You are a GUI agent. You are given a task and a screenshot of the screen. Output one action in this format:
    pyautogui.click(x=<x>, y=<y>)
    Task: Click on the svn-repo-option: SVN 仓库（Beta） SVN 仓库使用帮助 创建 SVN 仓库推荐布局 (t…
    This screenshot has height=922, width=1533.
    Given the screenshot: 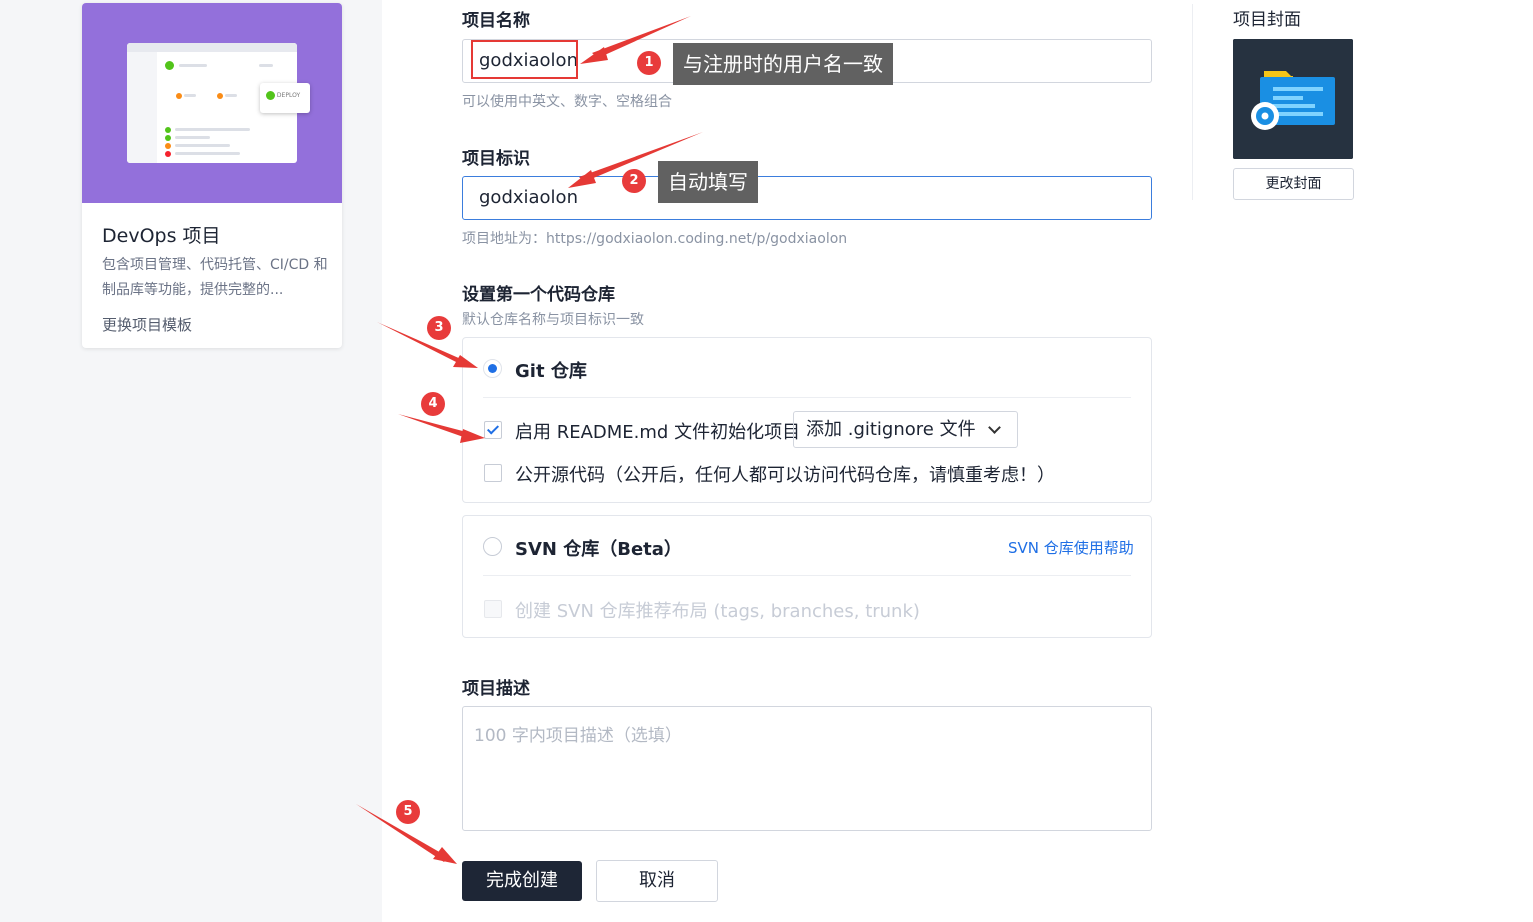 What is the action you would take?
    pyautogui.click(x=807, y=576)
    